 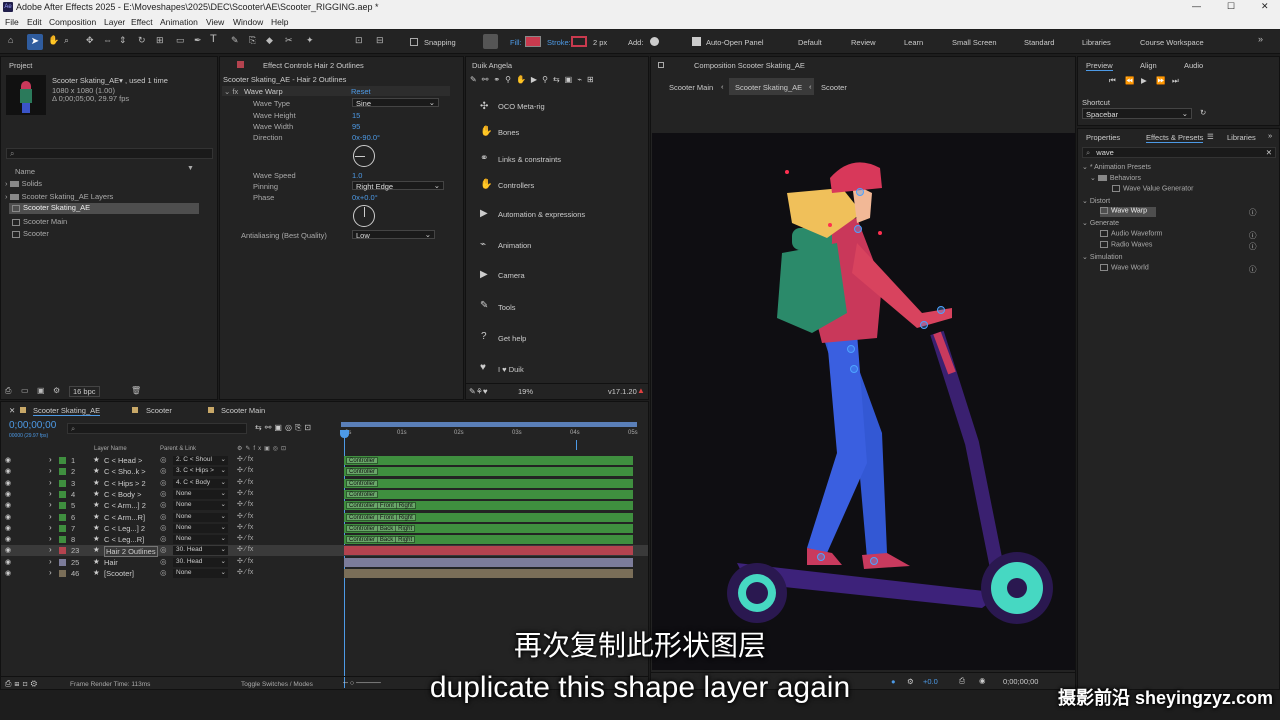 I want to click on clear-search-icon: ✕, so click(x=1269, y=152).